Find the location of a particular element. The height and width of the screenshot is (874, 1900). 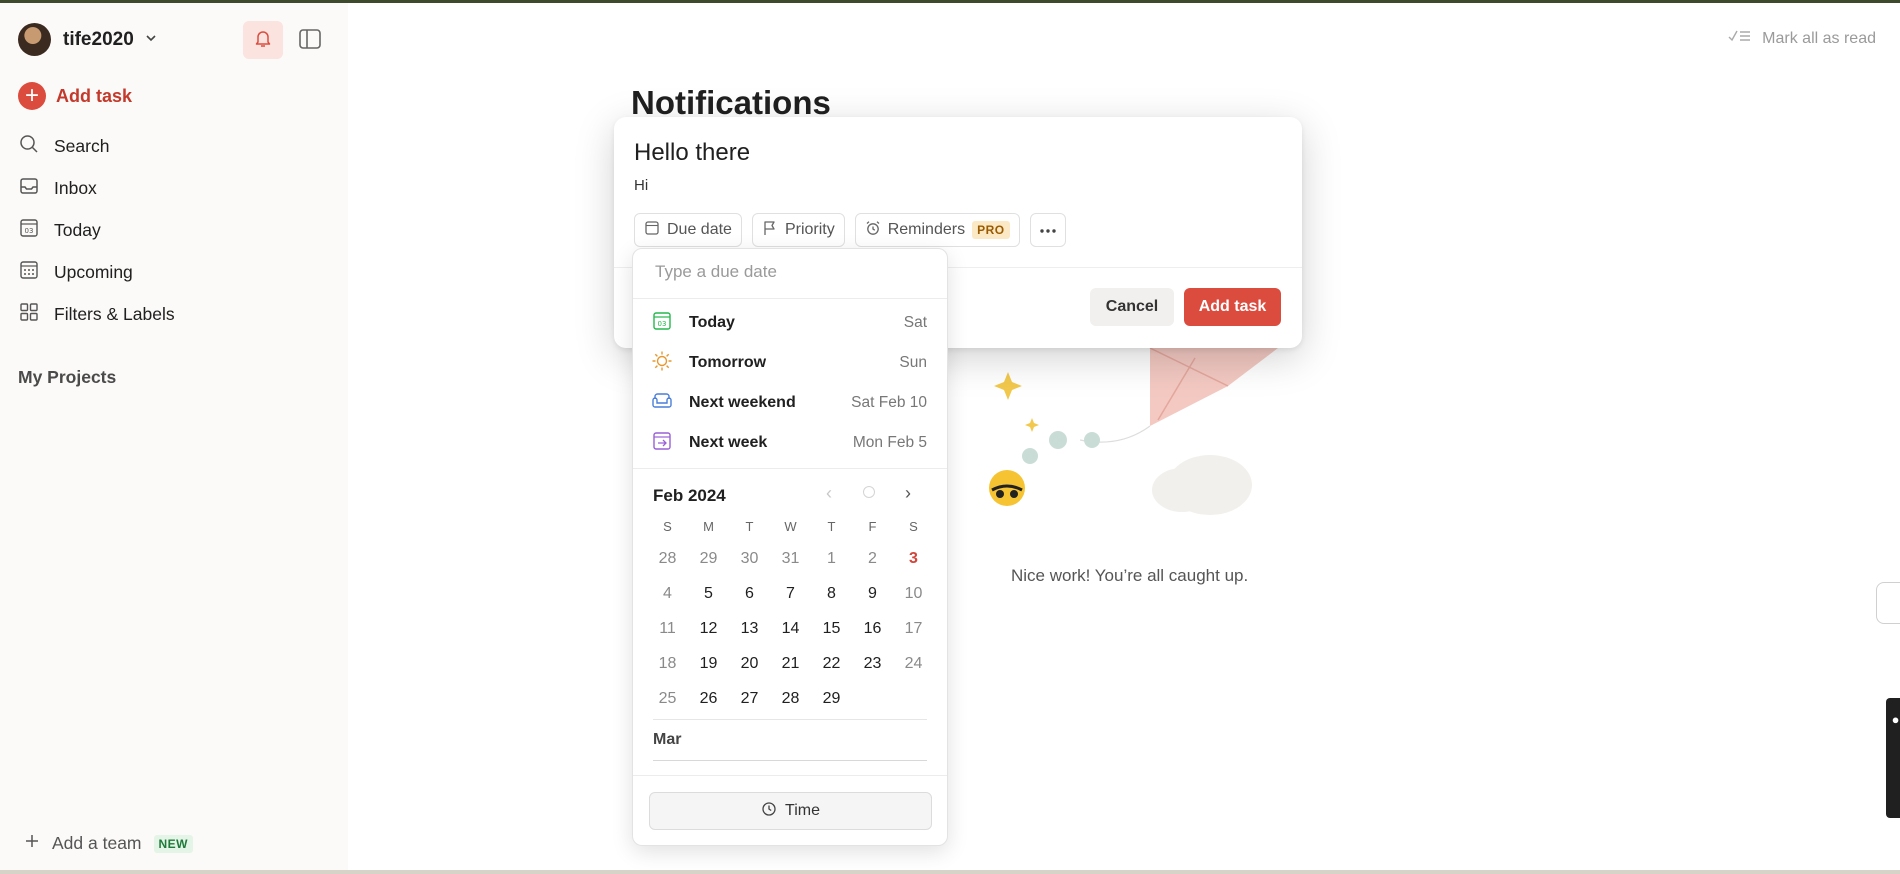

calendar-day: 15 is located at coordinates (831, 628).